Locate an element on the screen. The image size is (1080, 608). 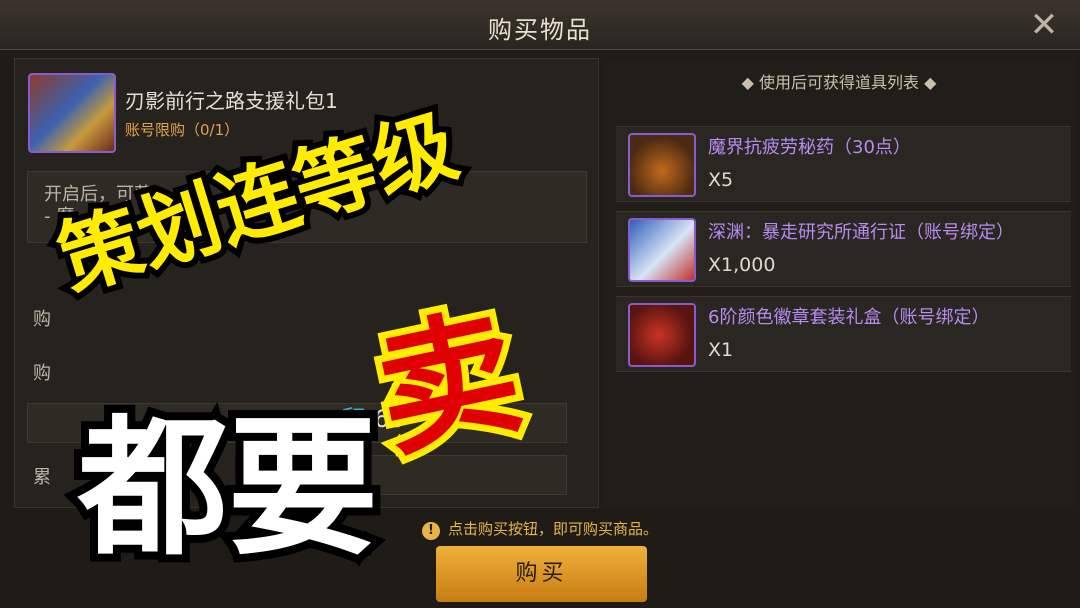
price-label: 购 is located at coordinates (42, 319).